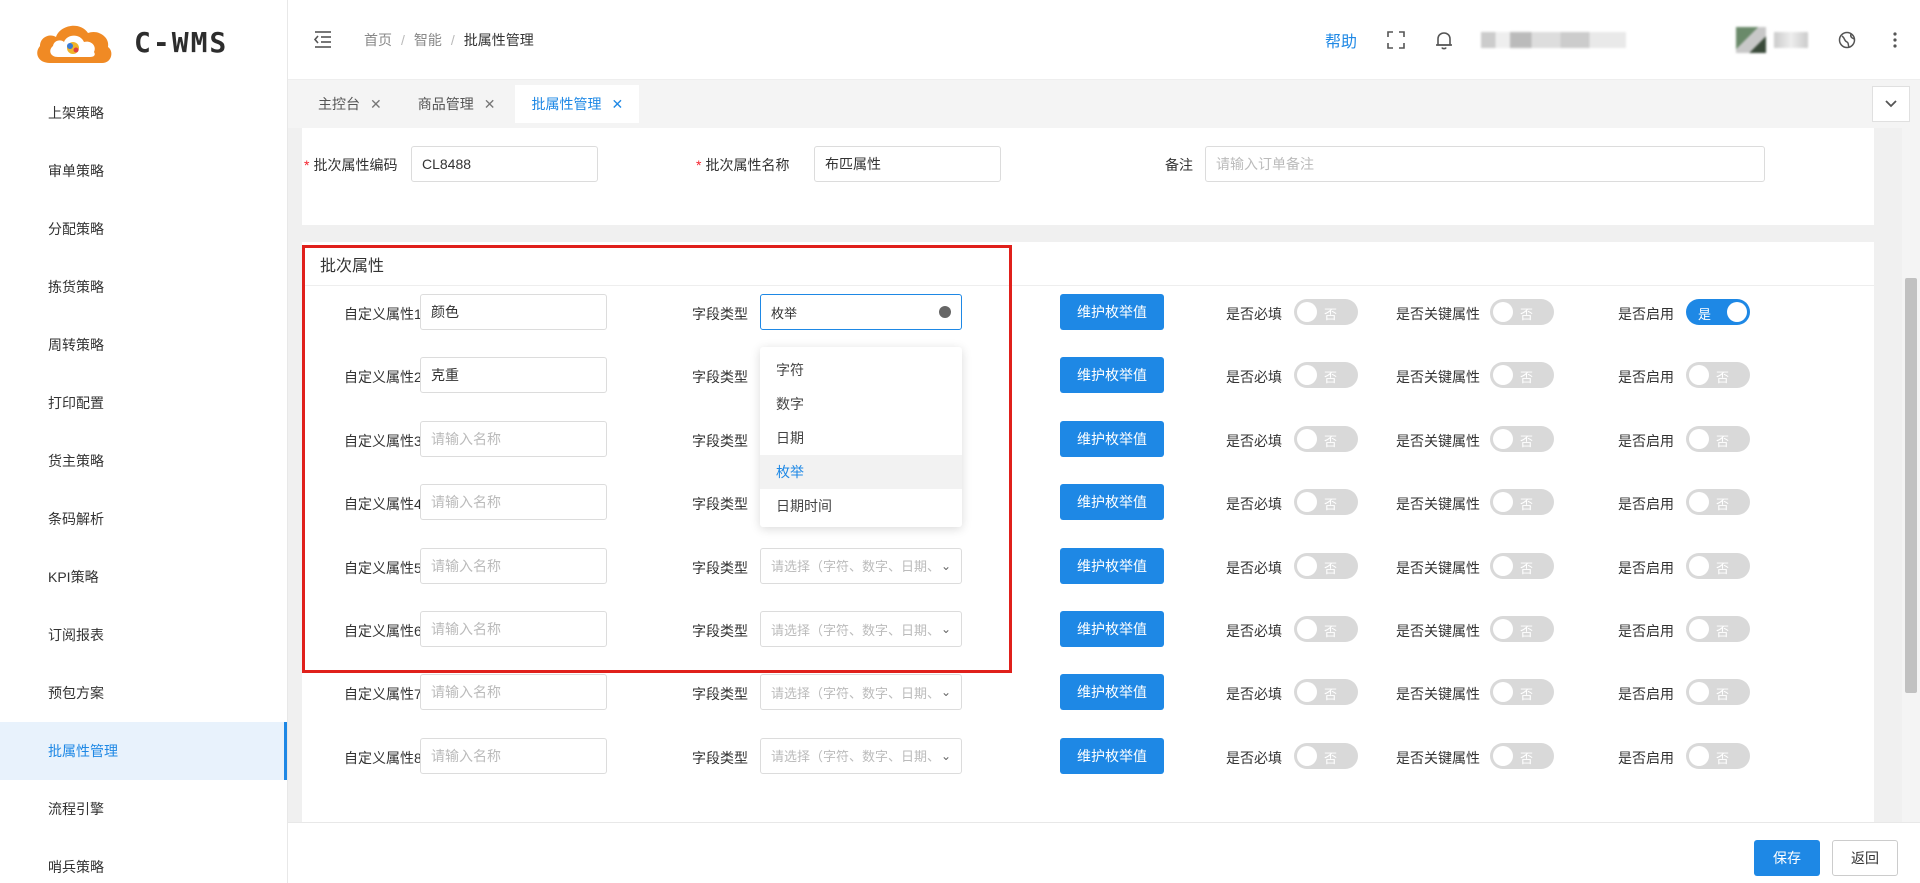 Image resolution: width=1920 pixels, height=883 pixels. I want to click on more-icon, so click(1895, 40).